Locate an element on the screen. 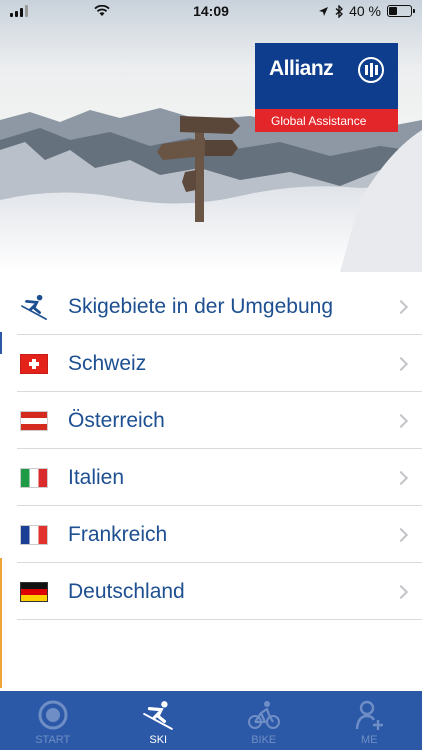 This screenshot has height=750, width=422. status-time: 14:09 is located at coordinates (211, 11).